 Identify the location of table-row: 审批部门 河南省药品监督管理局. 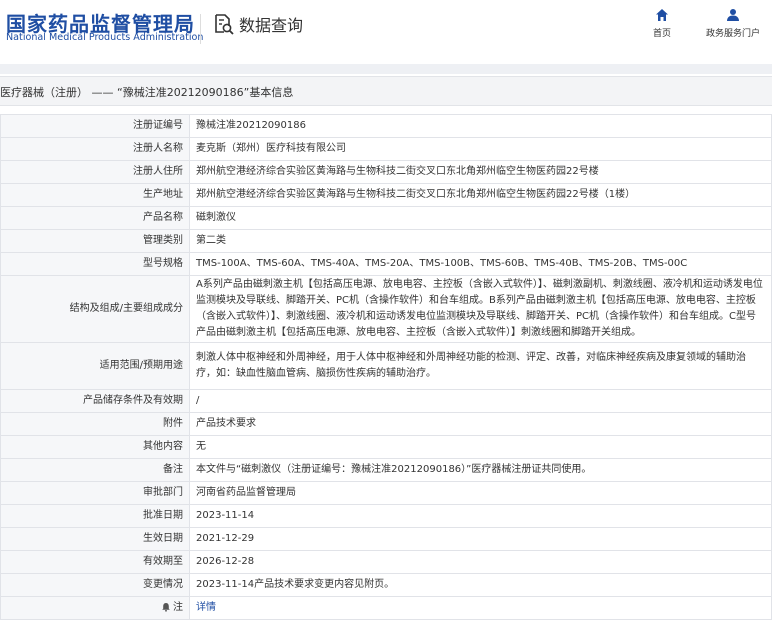
(386, 493).